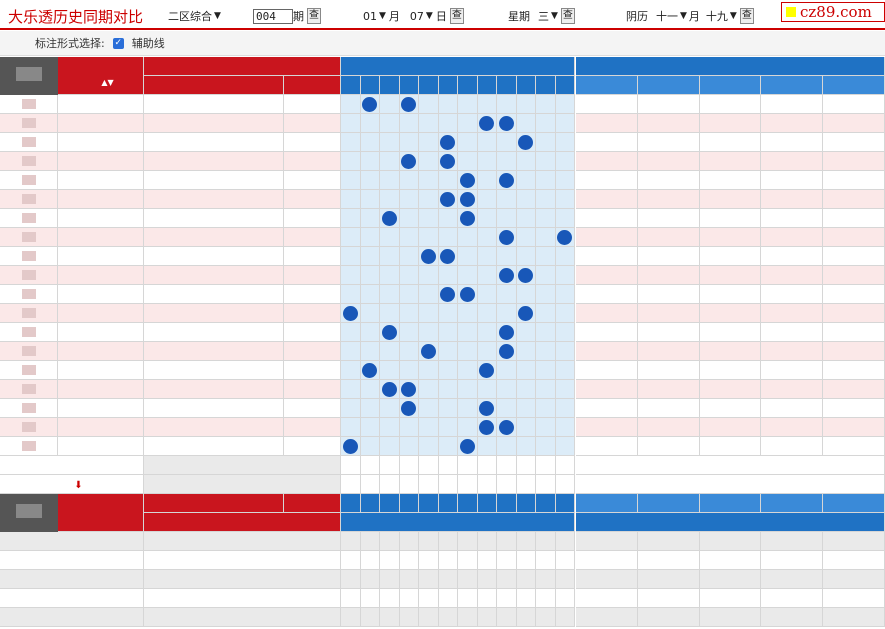 This screenshot has width=885, height=629. Describe the element at coordinates (312, 313) in the screenshot. I see `zone2-numbers` at that location.